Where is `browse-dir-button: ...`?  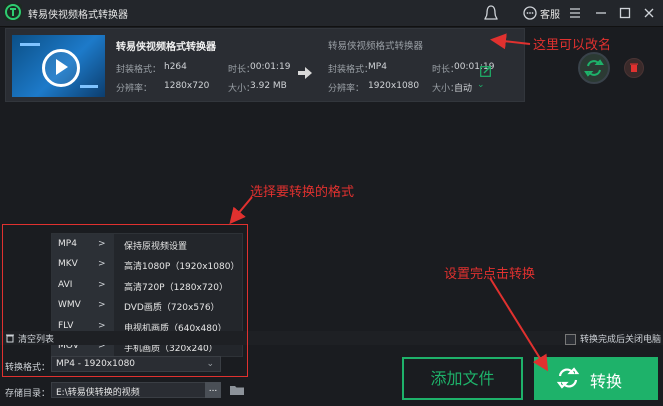 browse-dir-button: ... is located at coordinates (213, 390).